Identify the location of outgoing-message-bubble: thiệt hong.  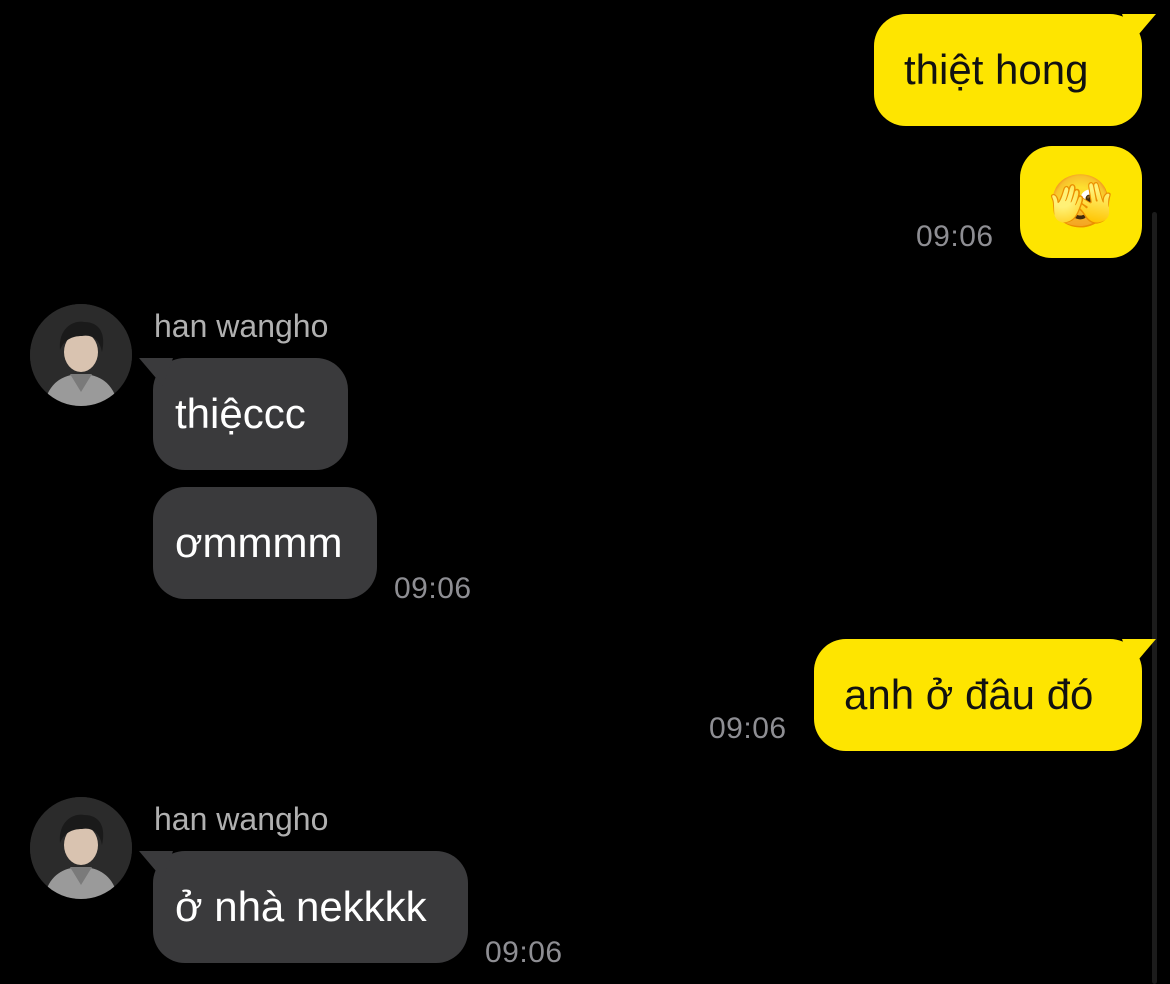
(1015, 70).